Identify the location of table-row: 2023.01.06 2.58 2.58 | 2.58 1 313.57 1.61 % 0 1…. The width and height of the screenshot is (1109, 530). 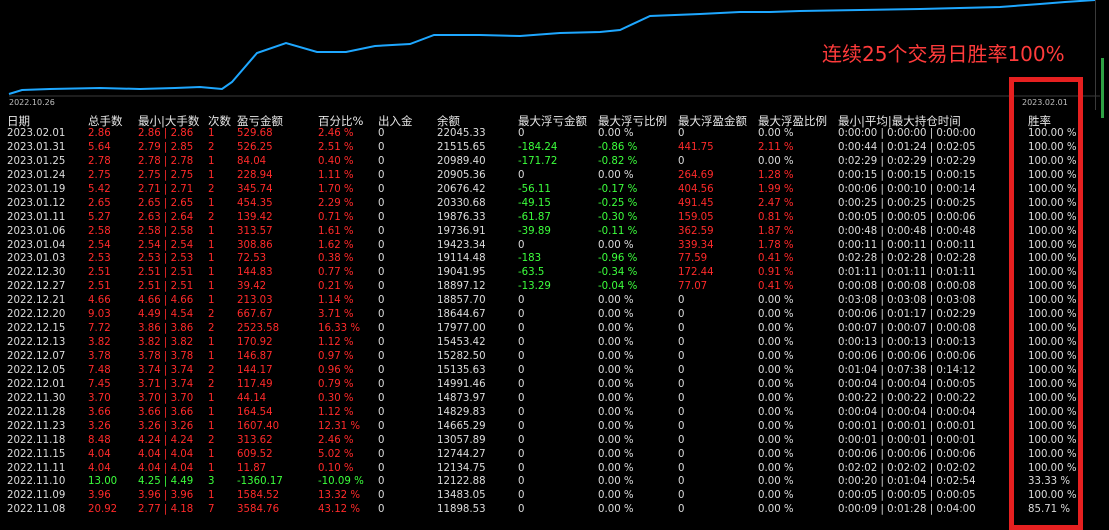
(554, 232).